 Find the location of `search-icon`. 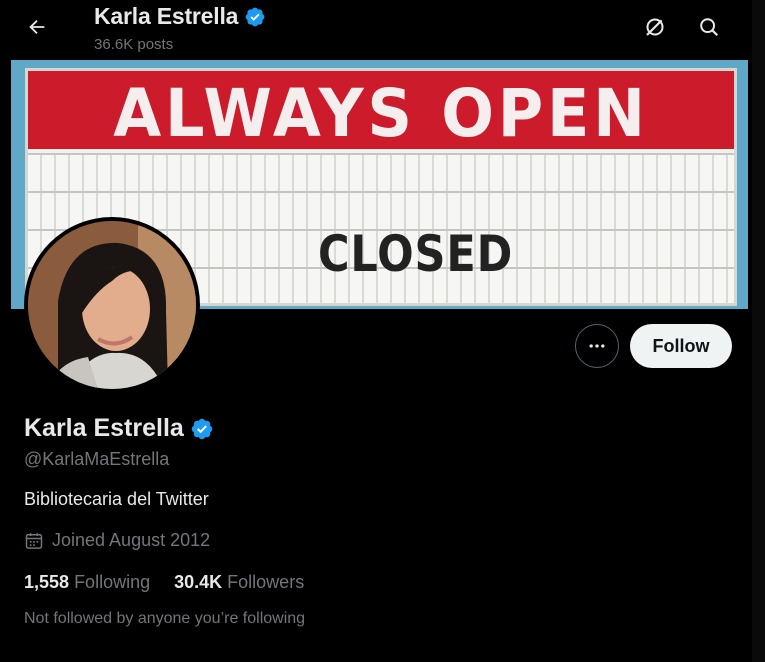

search-icon is located at coordinates (709, 27).